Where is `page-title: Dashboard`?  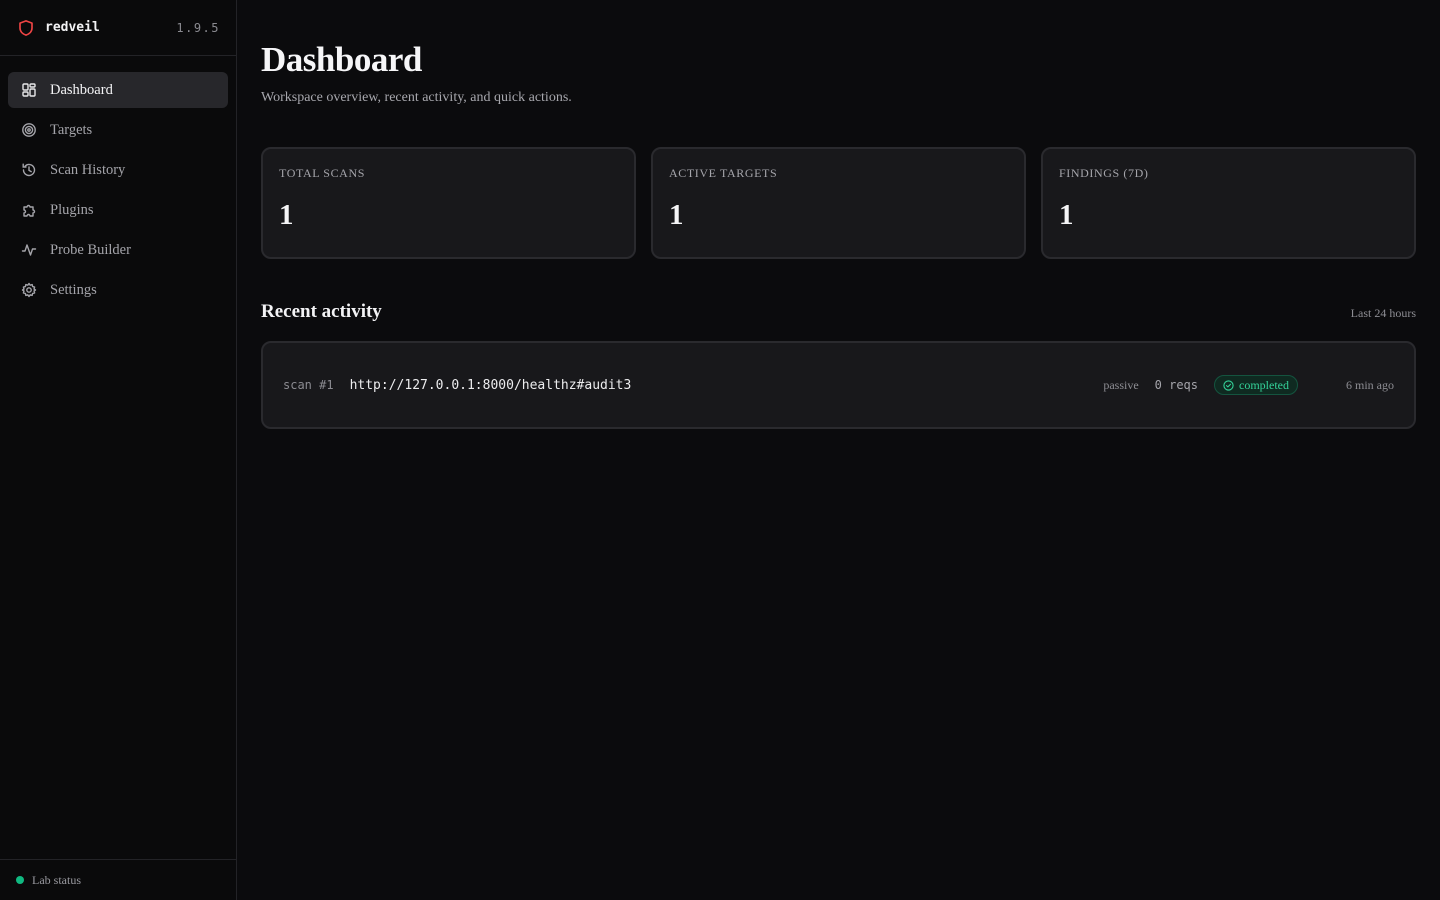
page-title: Dashboard is located at coordinates (341, 59).